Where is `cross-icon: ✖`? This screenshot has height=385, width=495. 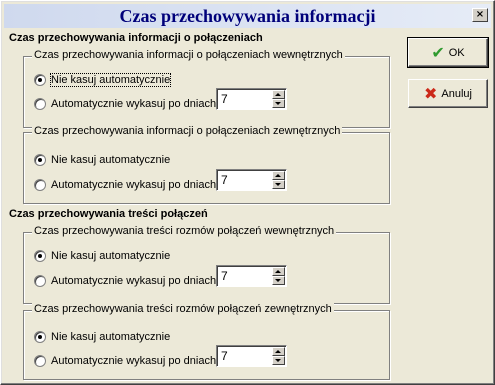
cross-icon: ✖ is located at coordinates (431, 93).